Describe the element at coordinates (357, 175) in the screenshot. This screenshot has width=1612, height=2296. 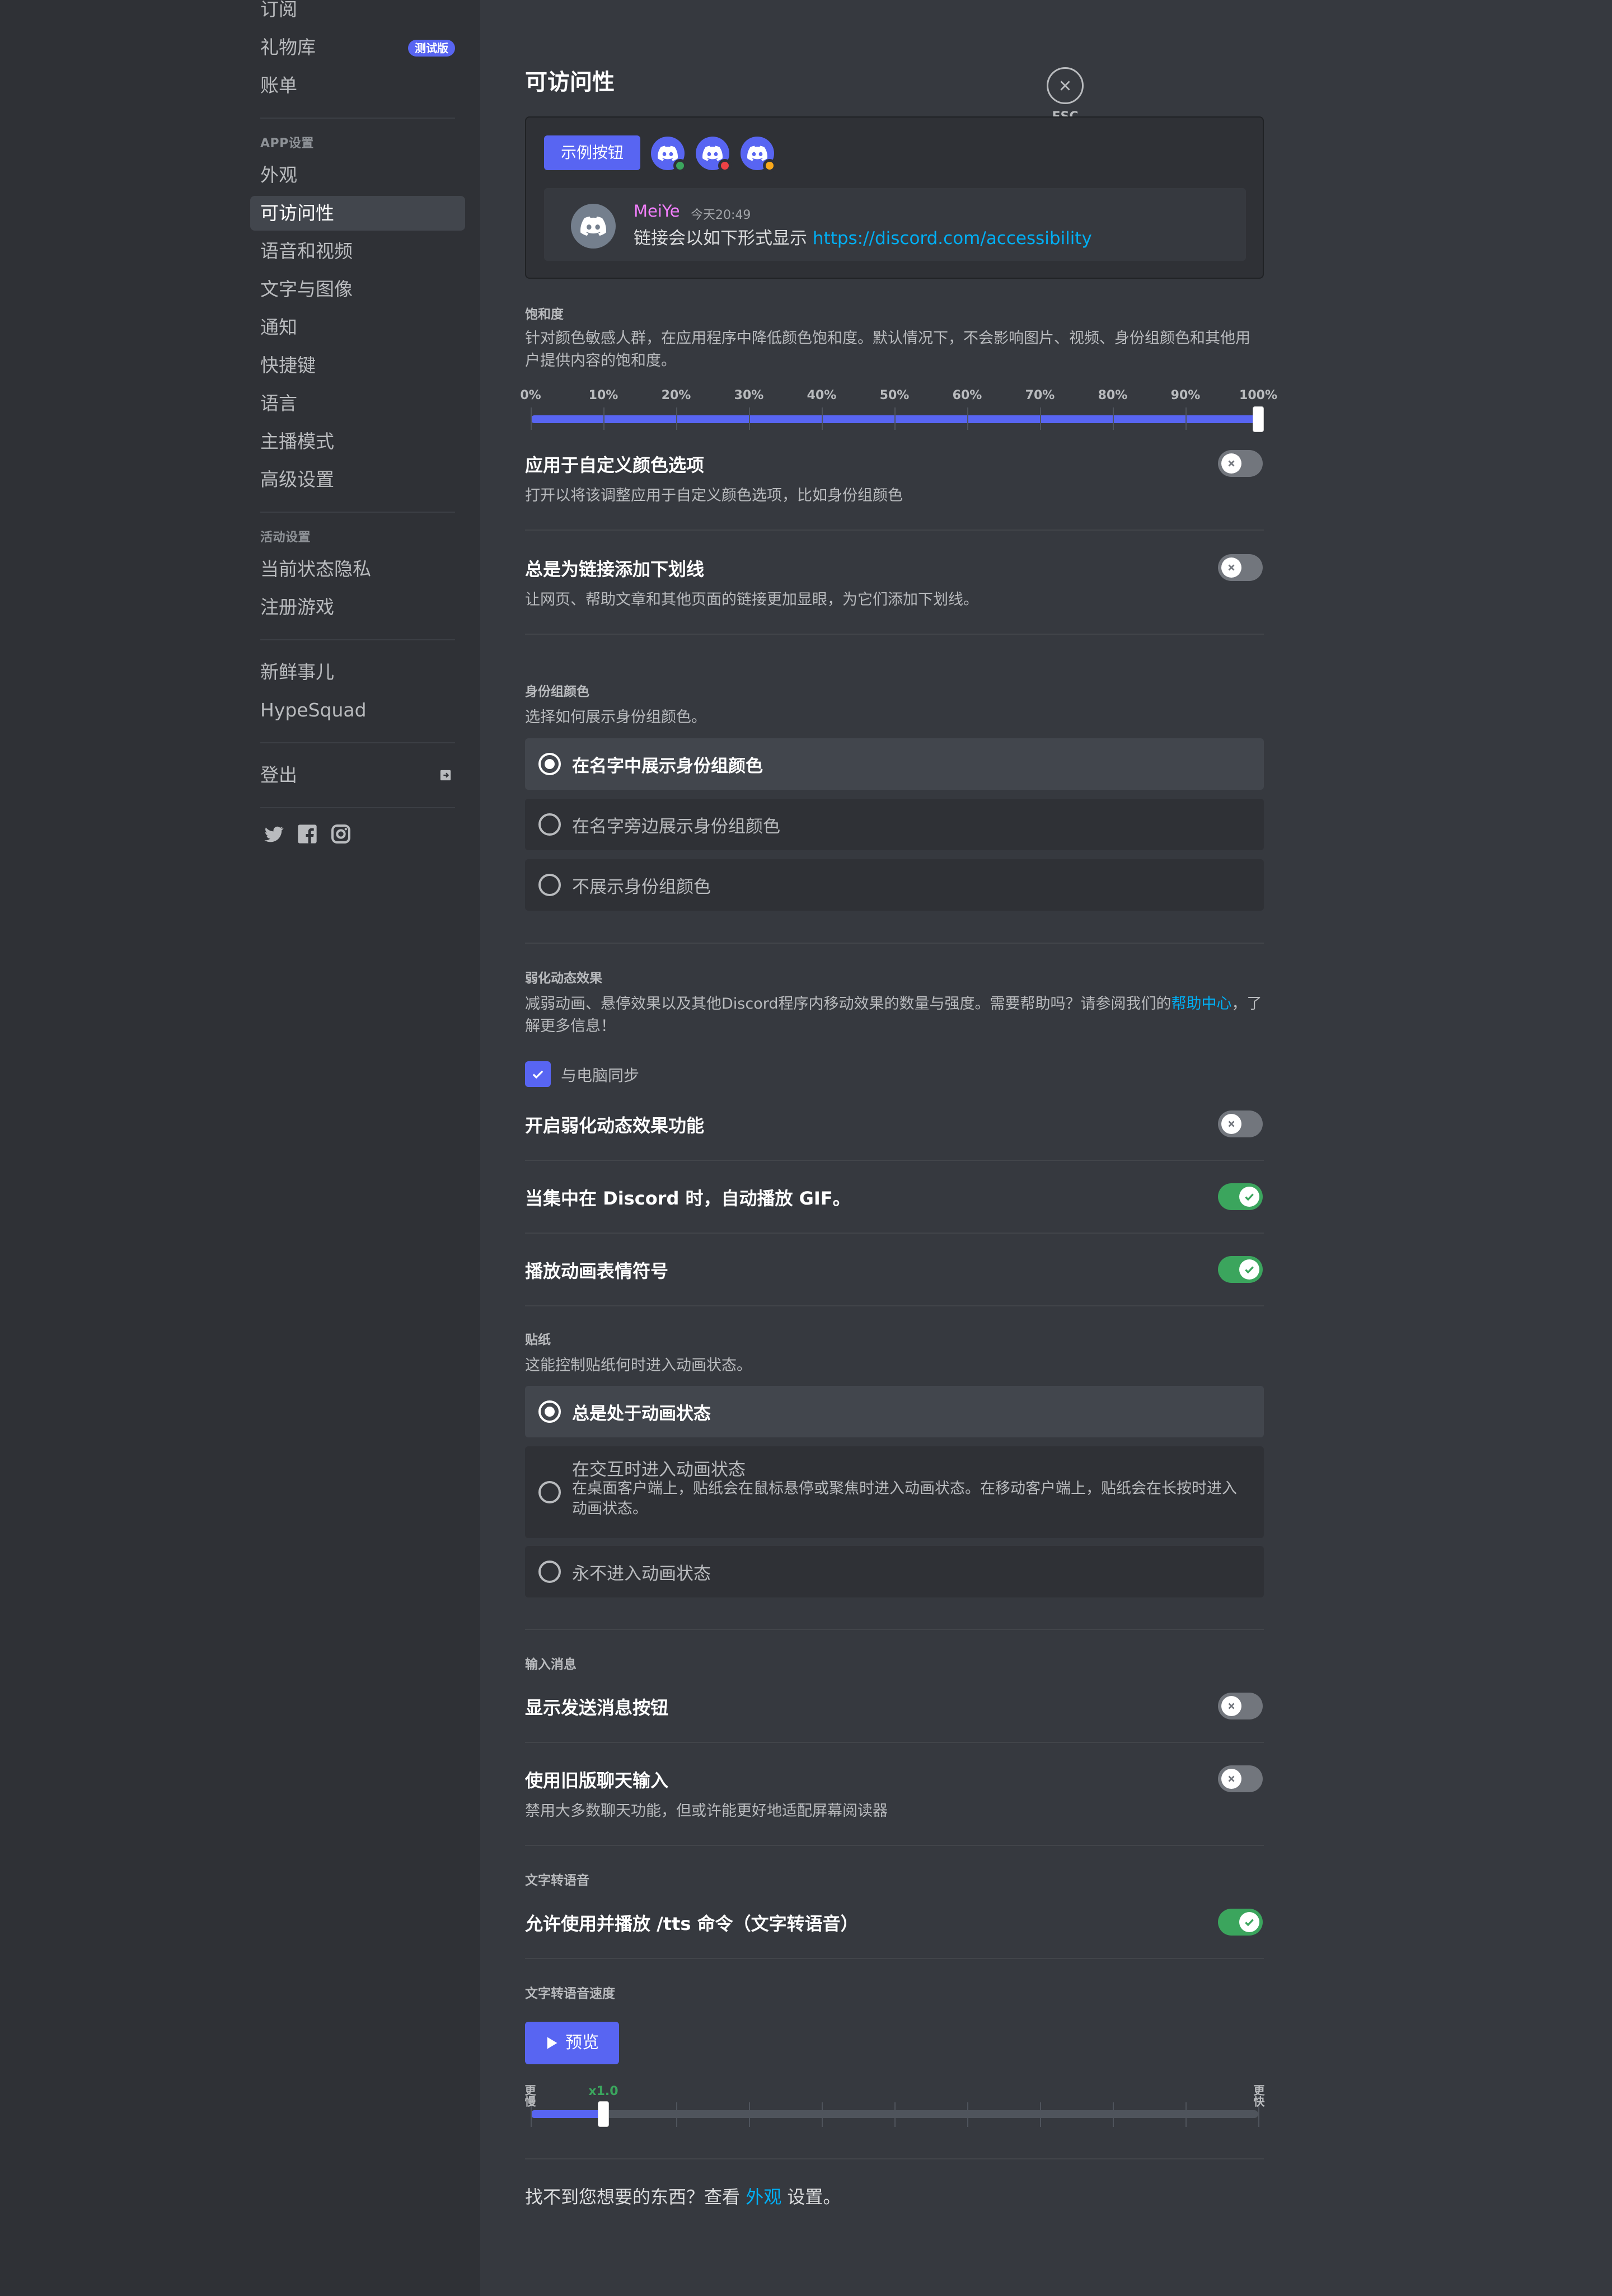
I see `sidebar-item-appearance: 外观` at that location.